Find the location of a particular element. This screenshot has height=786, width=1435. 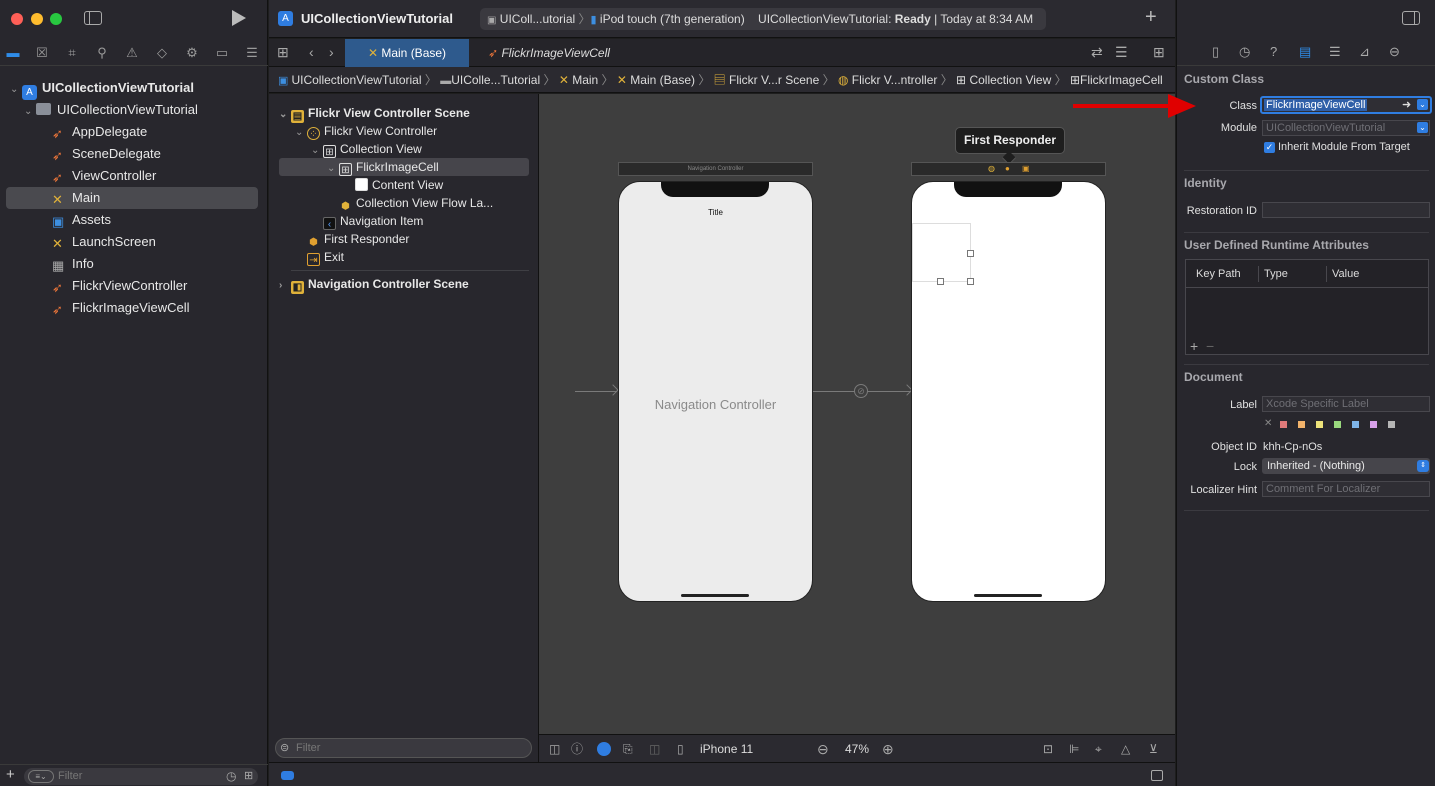

pin-icon: ⌖ is located at coordinates (1098, 749).